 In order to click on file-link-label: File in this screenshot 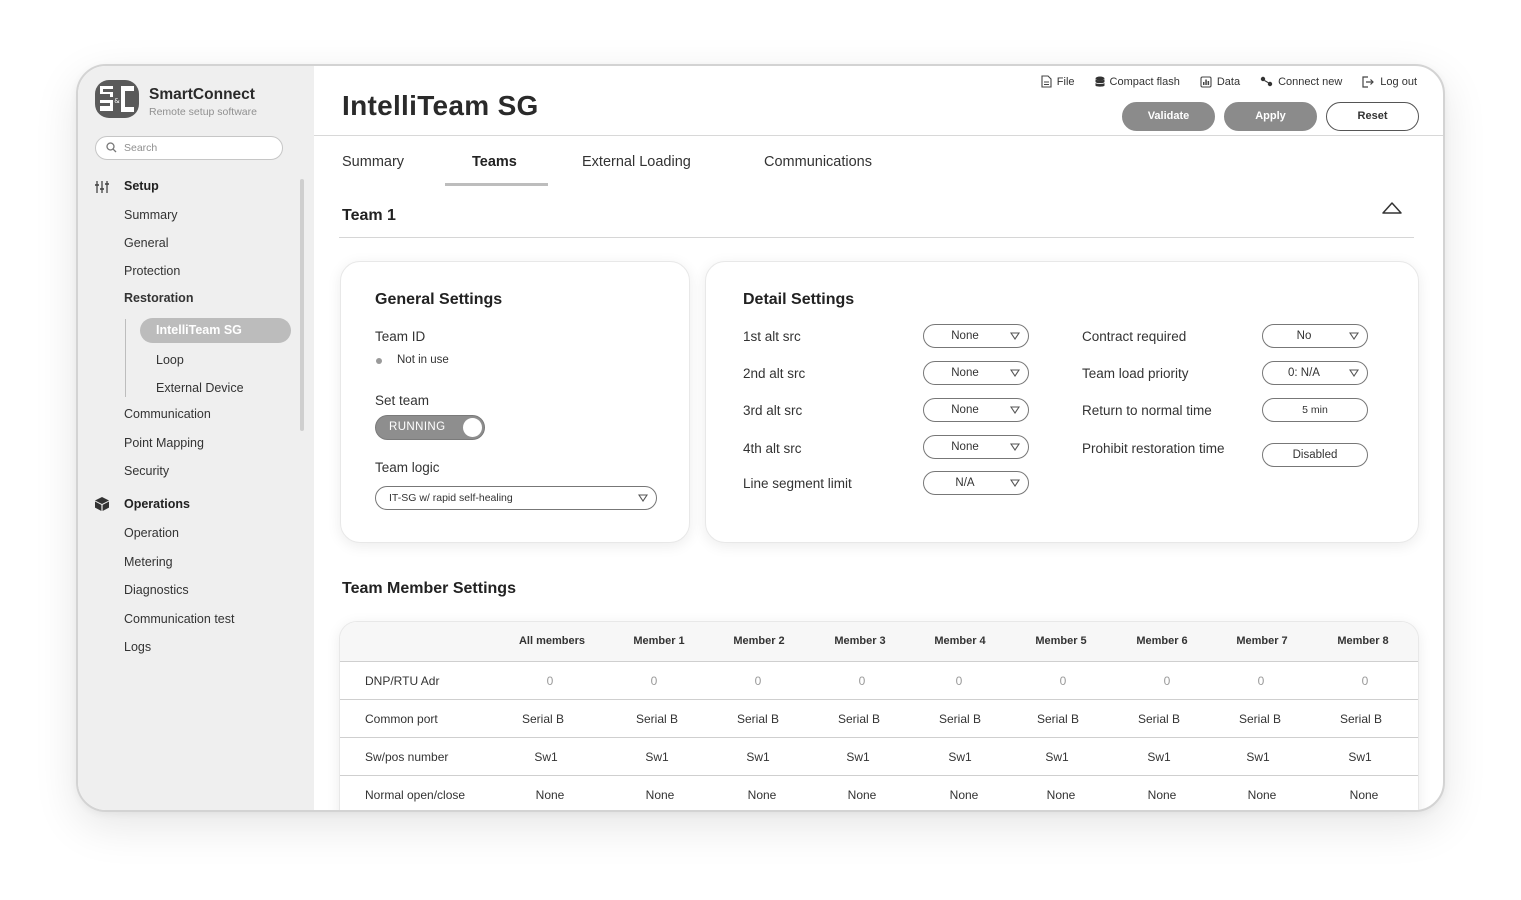, I will do `click(1065, 81)`.